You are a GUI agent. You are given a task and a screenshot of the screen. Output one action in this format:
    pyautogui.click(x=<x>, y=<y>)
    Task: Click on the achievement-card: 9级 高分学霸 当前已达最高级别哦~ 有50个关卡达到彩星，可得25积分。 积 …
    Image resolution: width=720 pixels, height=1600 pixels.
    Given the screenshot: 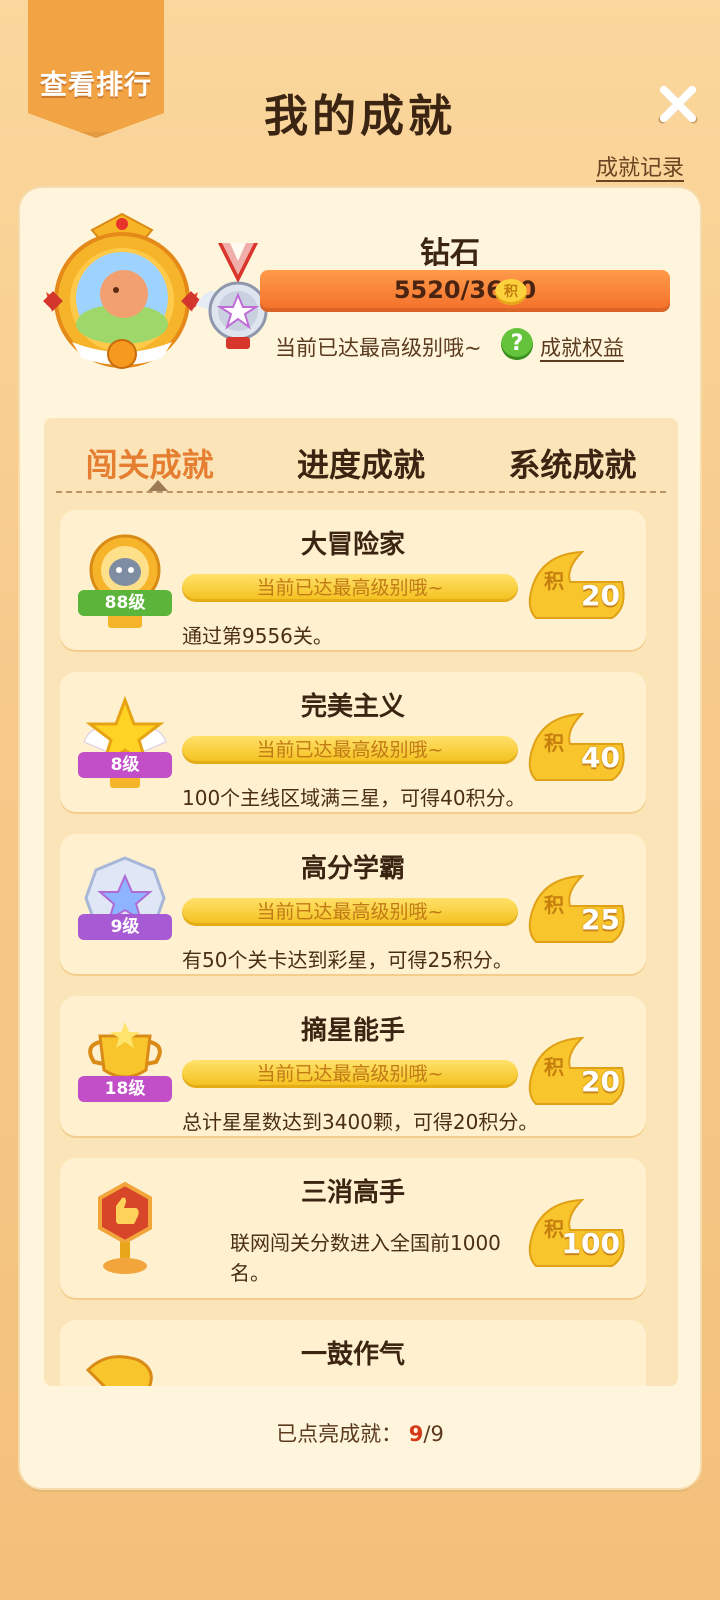 What is the action you would take?
    pyautogui.click(x=353, y=904)
    